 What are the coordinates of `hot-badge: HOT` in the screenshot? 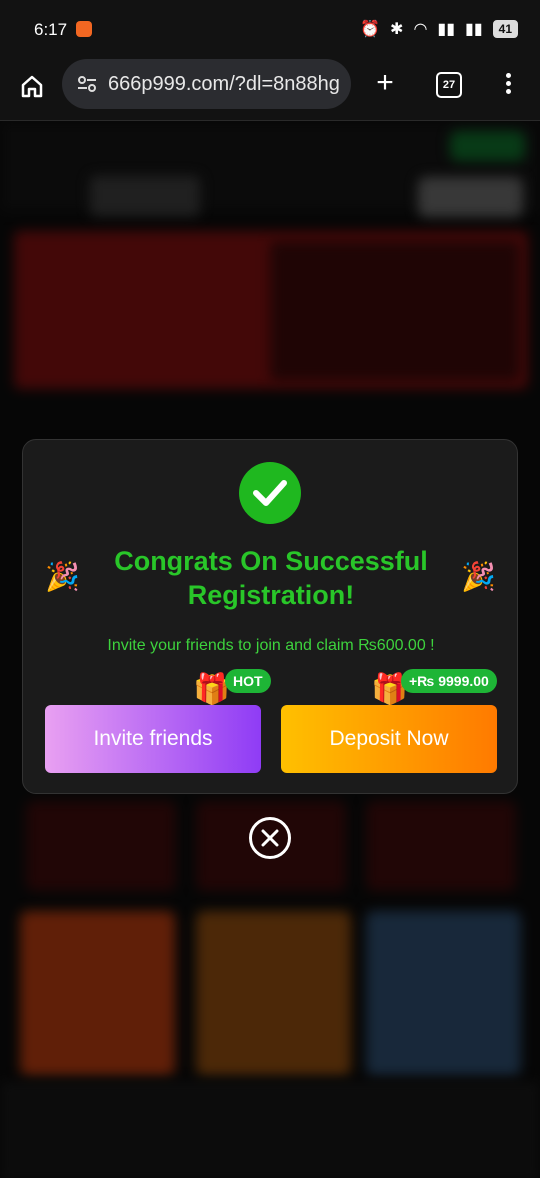 It's located at (248, 681).